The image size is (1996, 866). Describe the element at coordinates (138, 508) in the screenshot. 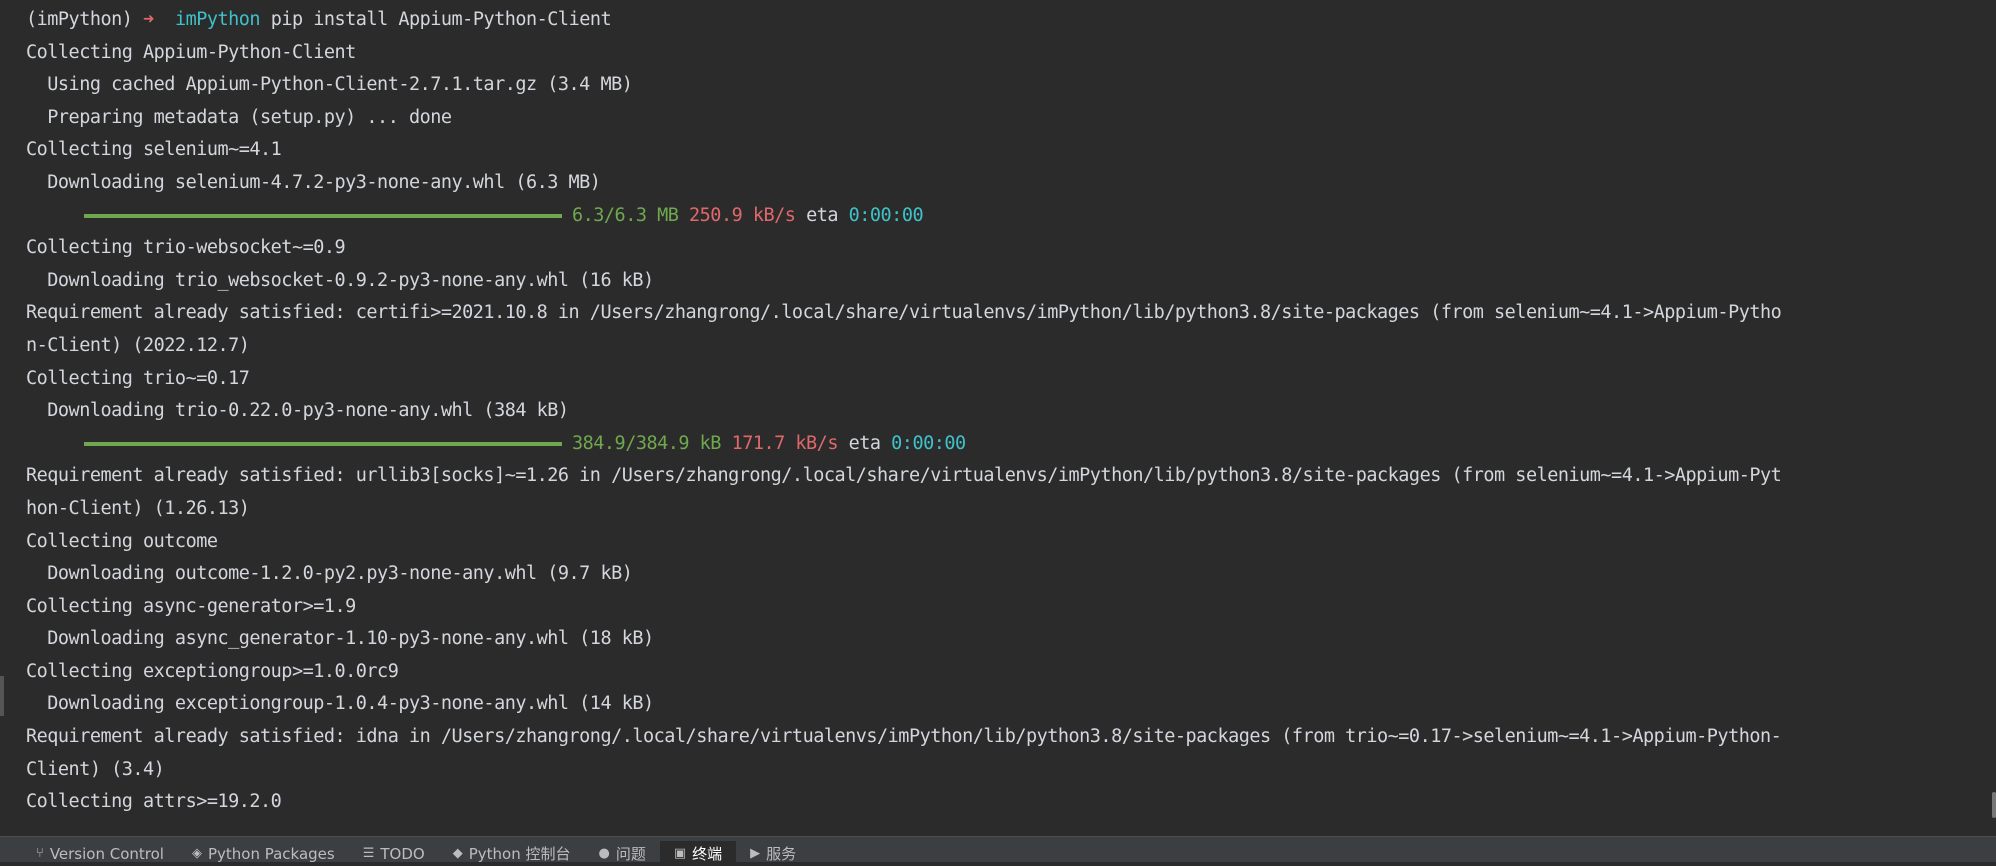

I see `output-line: hon-Client) (1.26.13)` at that location.